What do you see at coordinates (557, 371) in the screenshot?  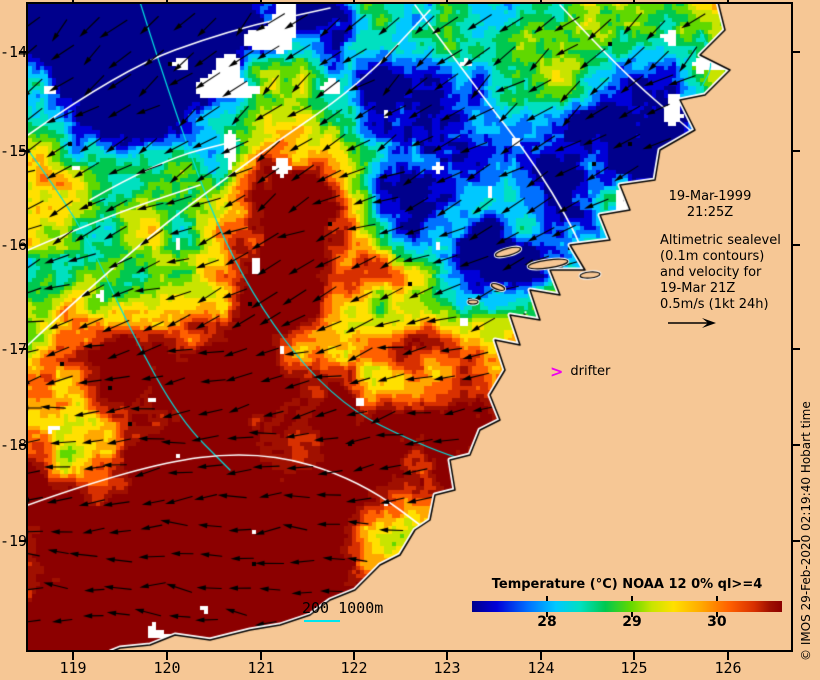 I see `drifter-marker-icon: >` at bounding box center [557, 371].